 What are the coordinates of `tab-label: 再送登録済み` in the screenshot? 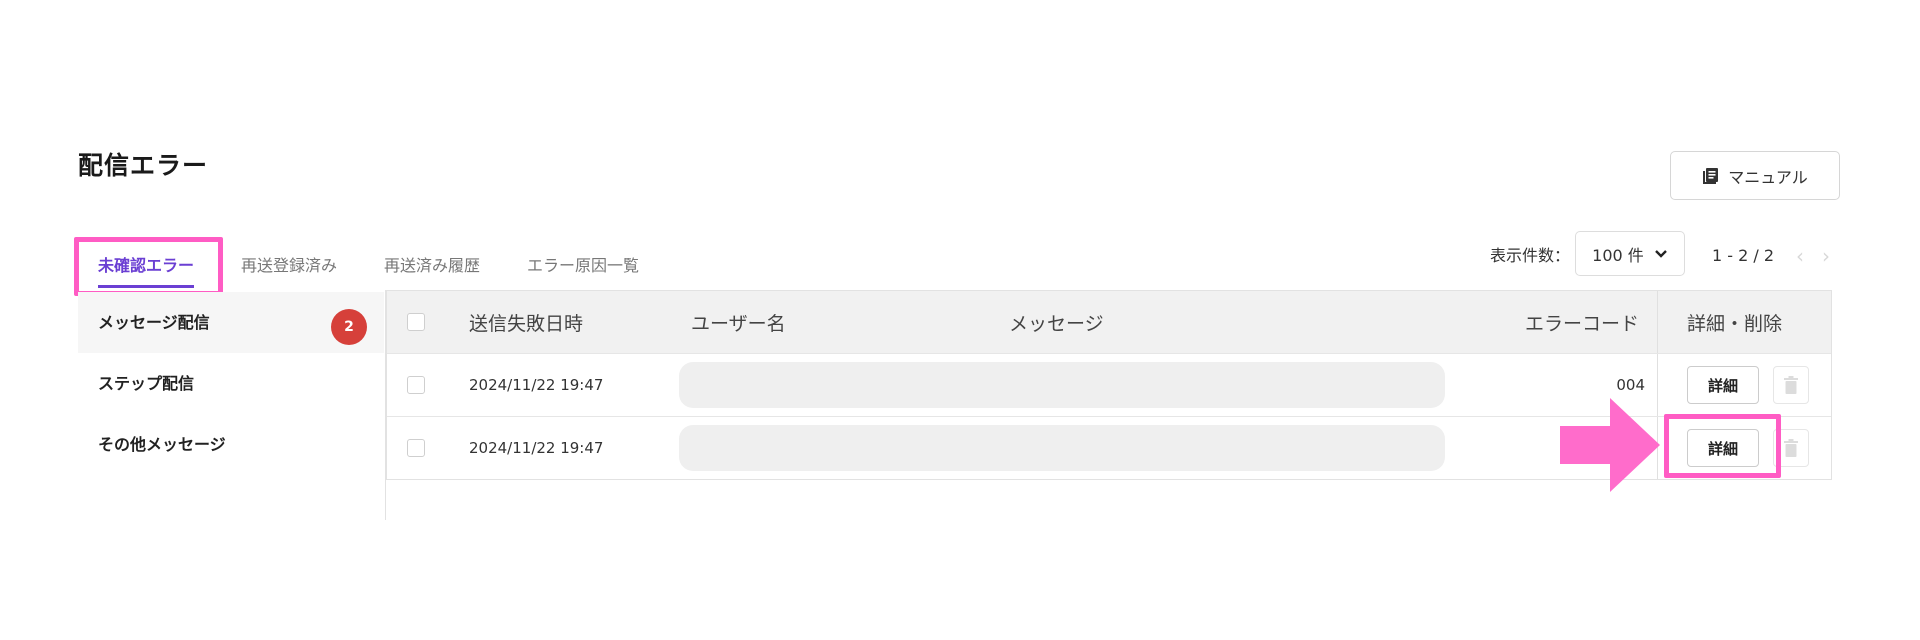 It's located at (289, 265).